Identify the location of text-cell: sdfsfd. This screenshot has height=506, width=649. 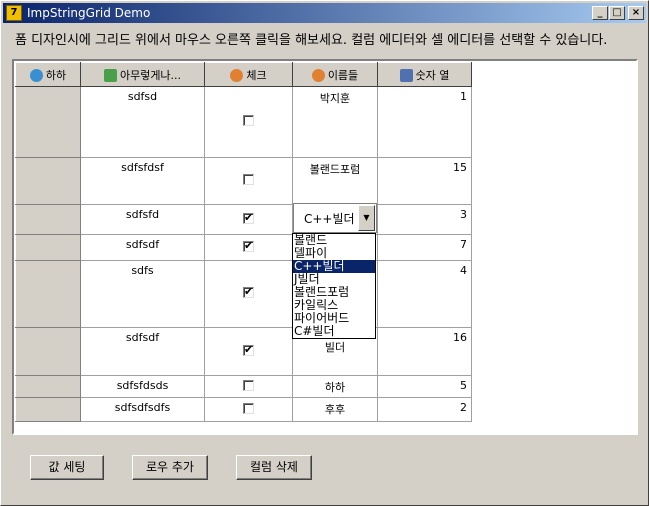
(142, 219).